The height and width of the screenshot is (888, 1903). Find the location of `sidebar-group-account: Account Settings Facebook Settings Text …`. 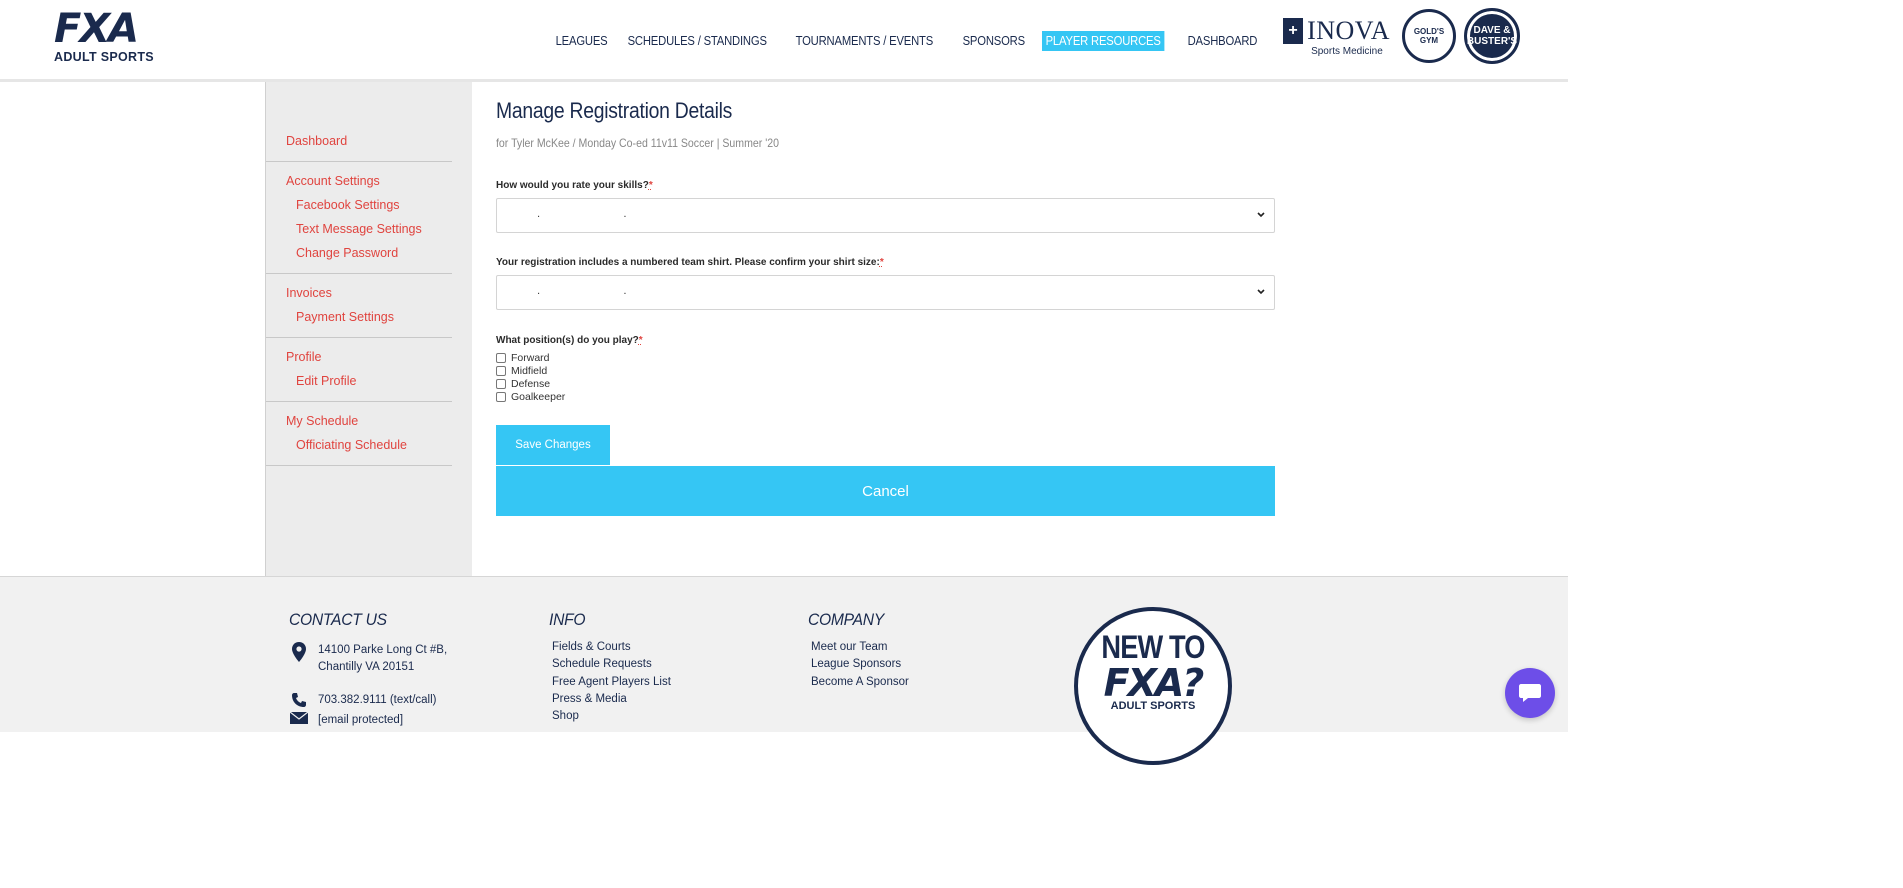

sidebar-group-account: Account Settings Facebook Settings Text … is located at coordinates (359, 218).